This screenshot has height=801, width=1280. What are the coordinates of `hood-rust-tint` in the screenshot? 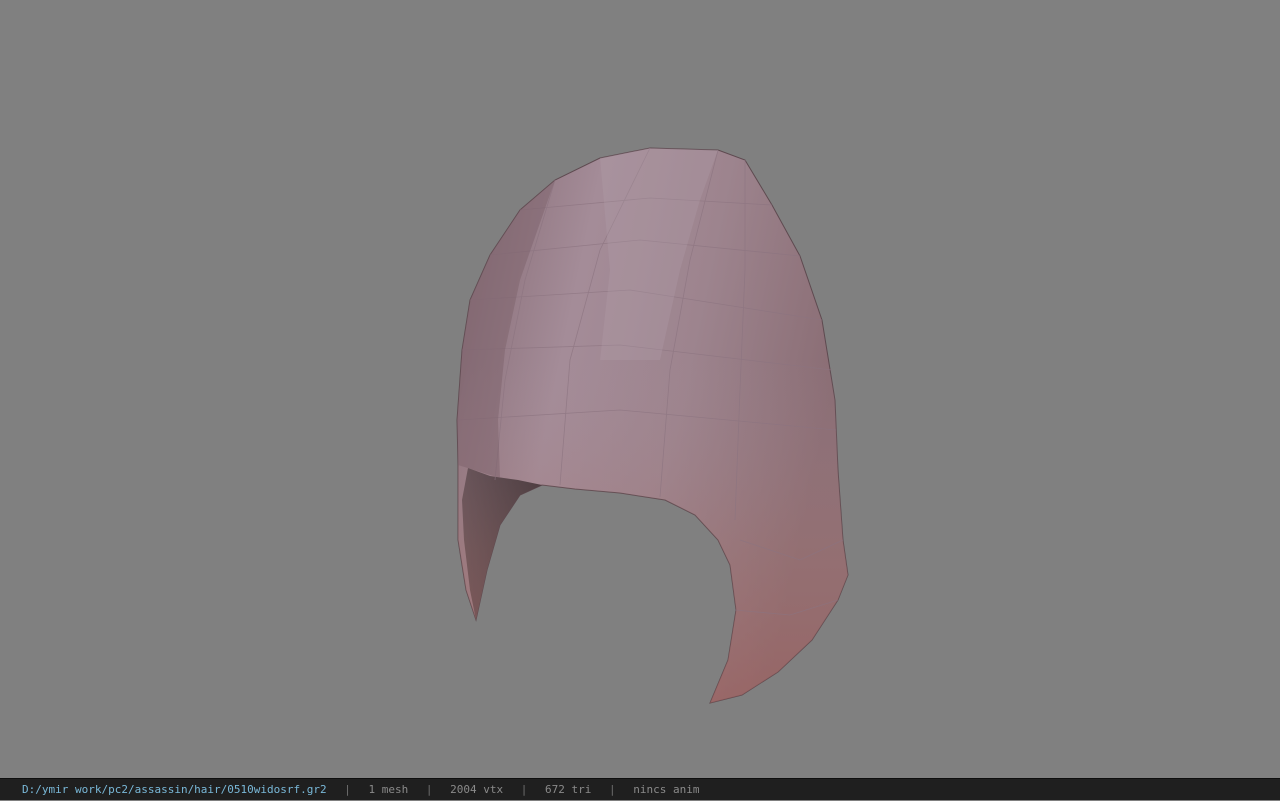 It's located at (653, 531).